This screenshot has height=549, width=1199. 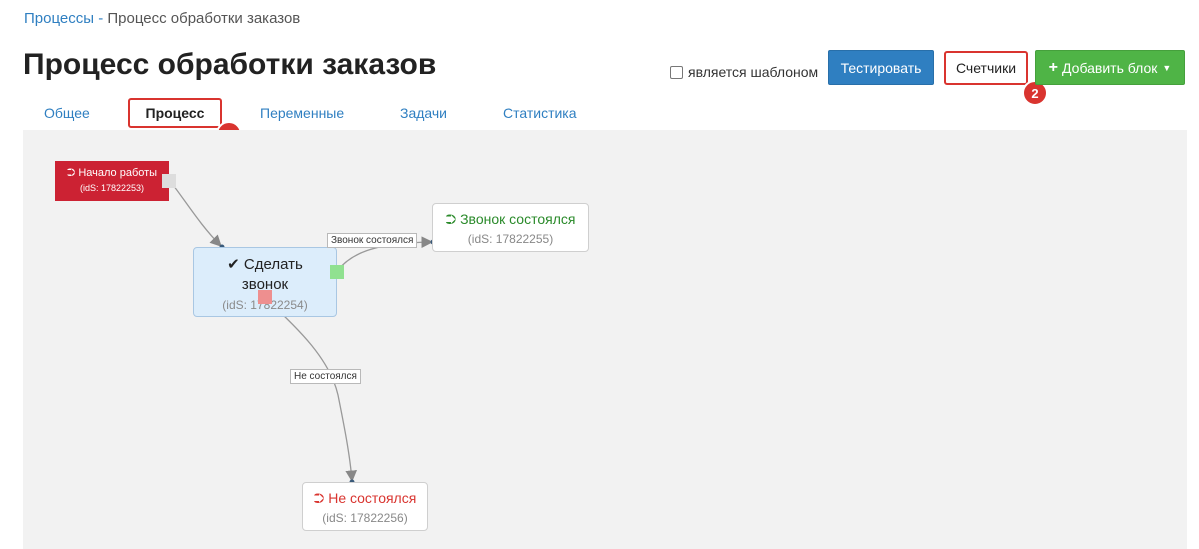 I want to click on call-node-label-line1: Сделать, so click(x=273, y=264).